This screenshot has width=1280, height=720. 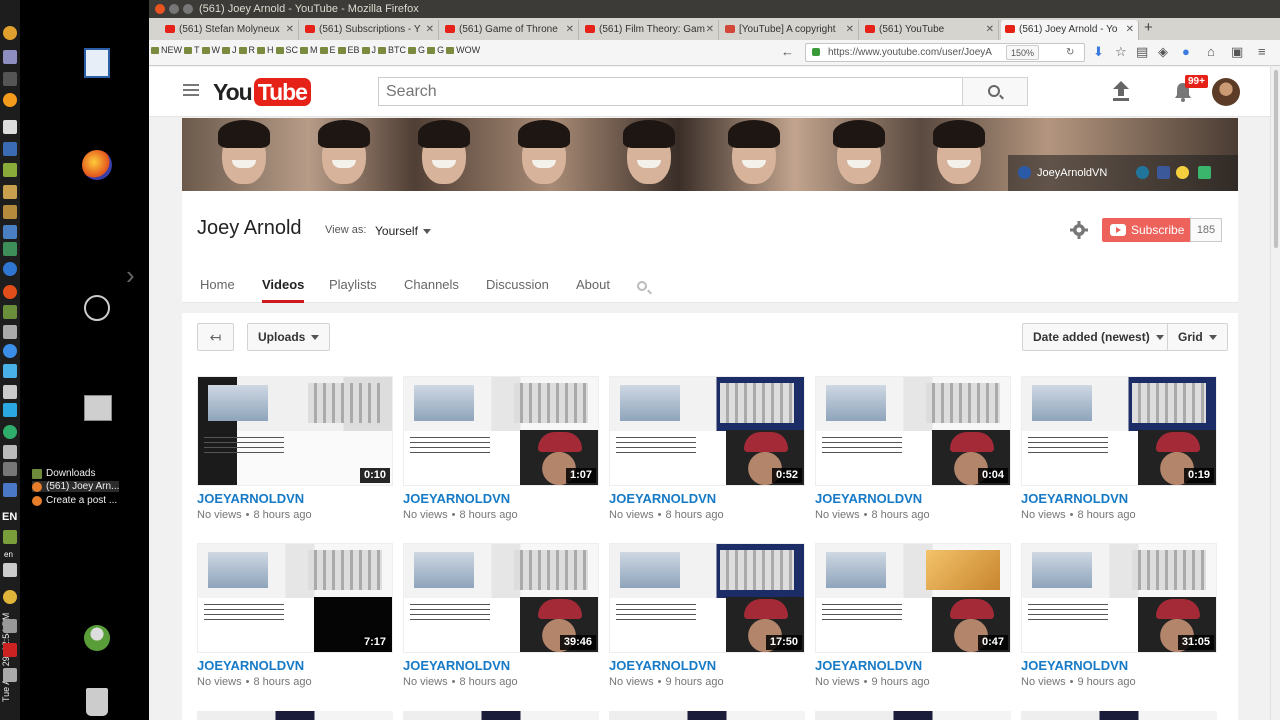 What do you see at coordinates (10, 626) in the screenshot?
I see `bluetooth-icon` at bounding box center [10, 626].